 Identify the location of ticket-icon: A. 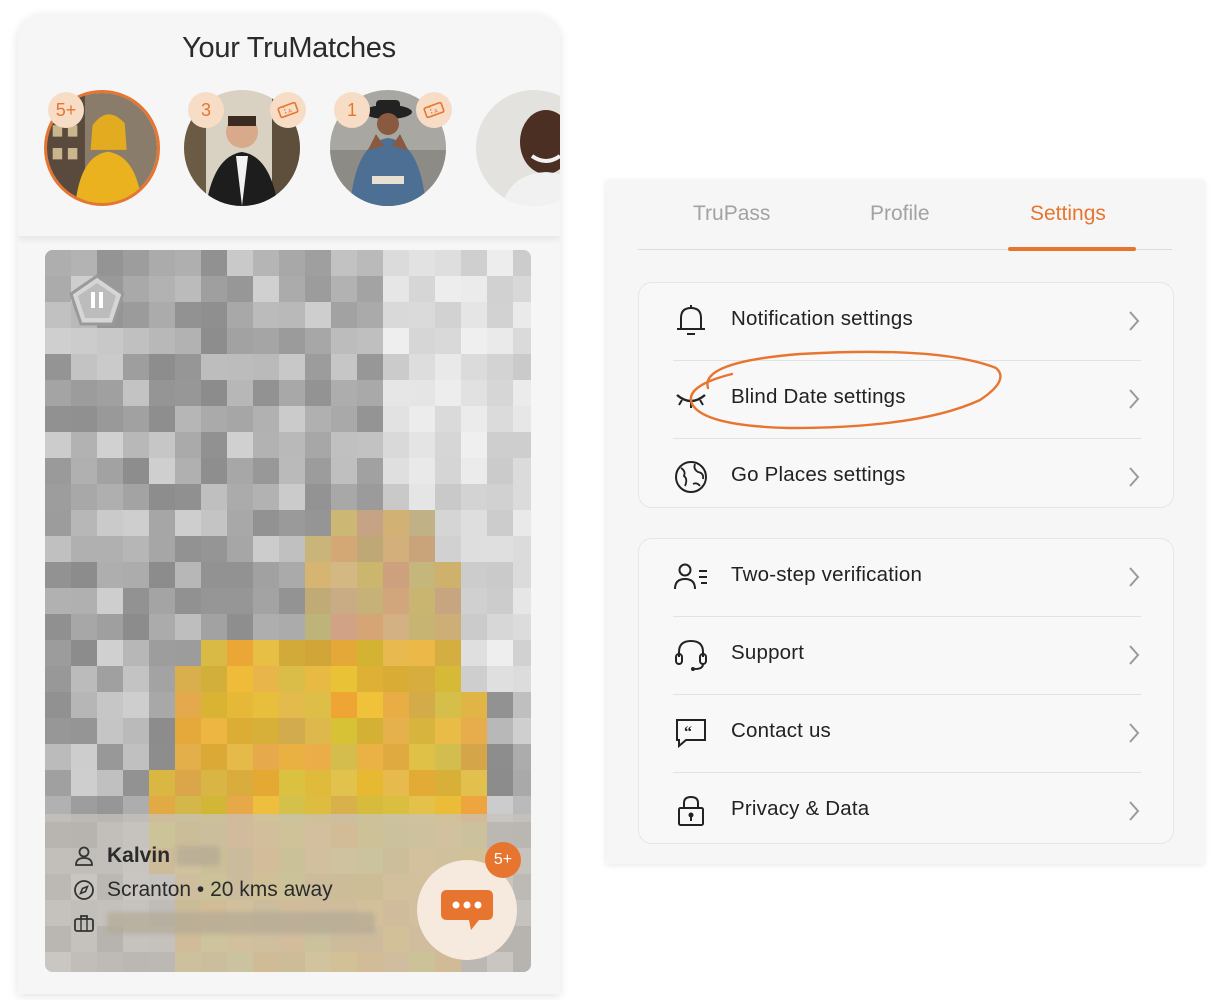
(288, 110).